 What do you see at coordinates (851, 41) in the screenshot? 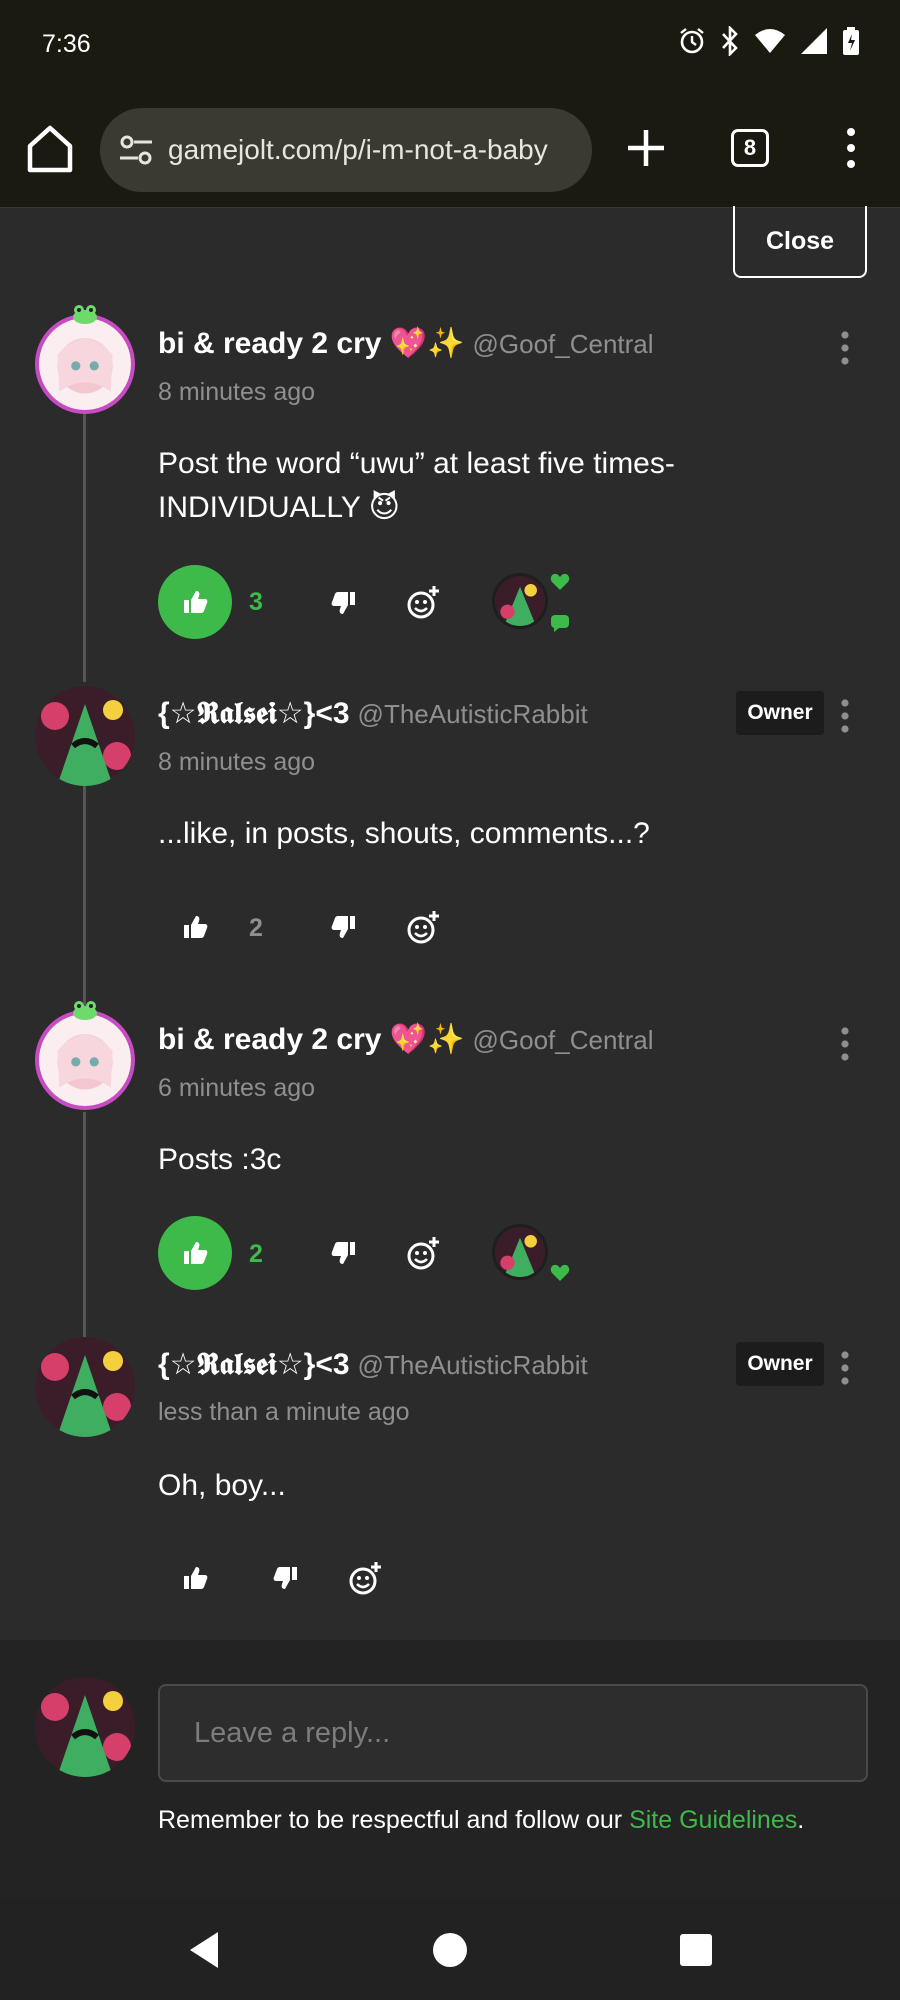
I see `battery-icon` at bounding box center [851, 41].